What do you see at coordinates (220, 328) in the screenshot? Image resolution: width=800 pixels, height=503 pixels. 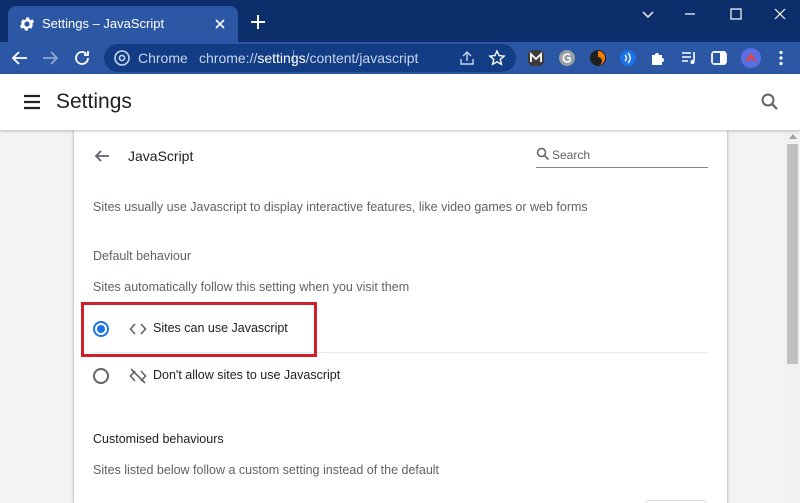 I see `option-label: Sites can use Javascript` at bounding box center [220, 328].